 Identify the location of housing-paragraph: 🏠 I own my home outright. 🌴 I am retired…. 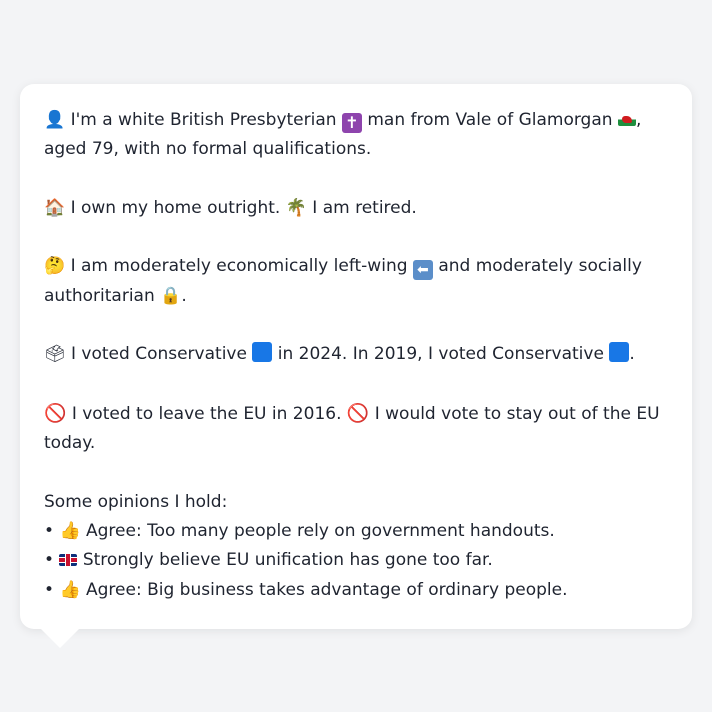
(356, 208).